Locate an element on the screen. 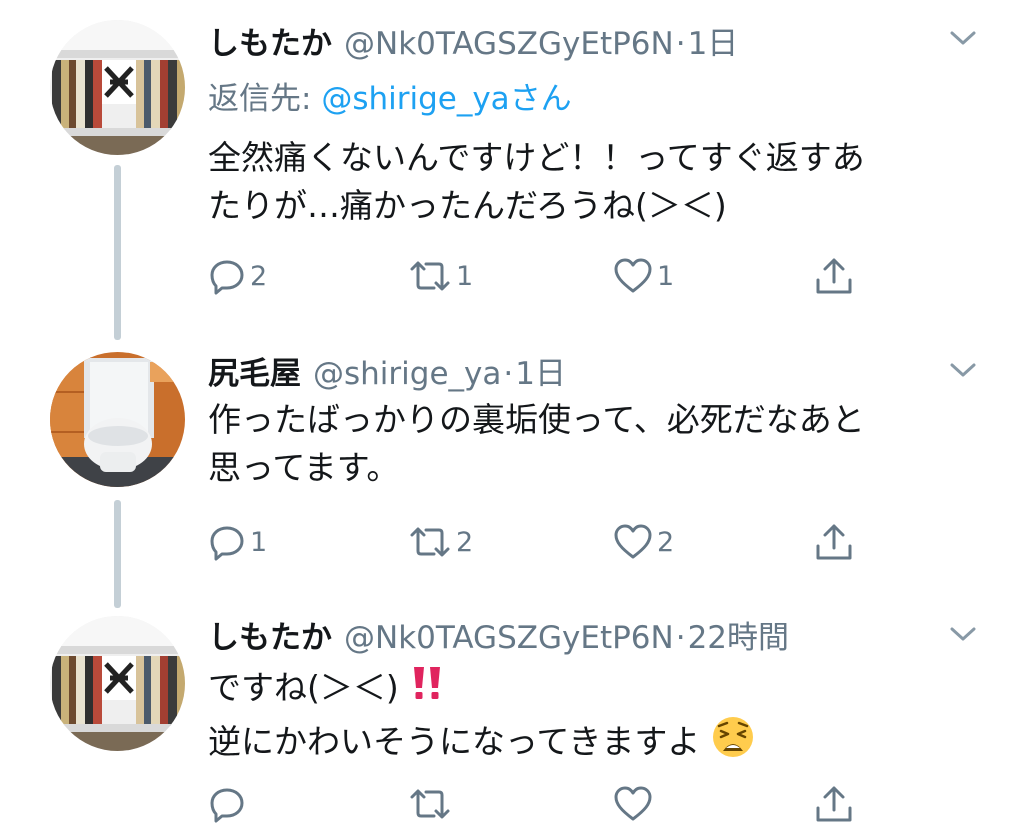  tweet-text-line: 作ったばっかりの裏垢使って、必死だなあと is located at coordinates (536, 419).